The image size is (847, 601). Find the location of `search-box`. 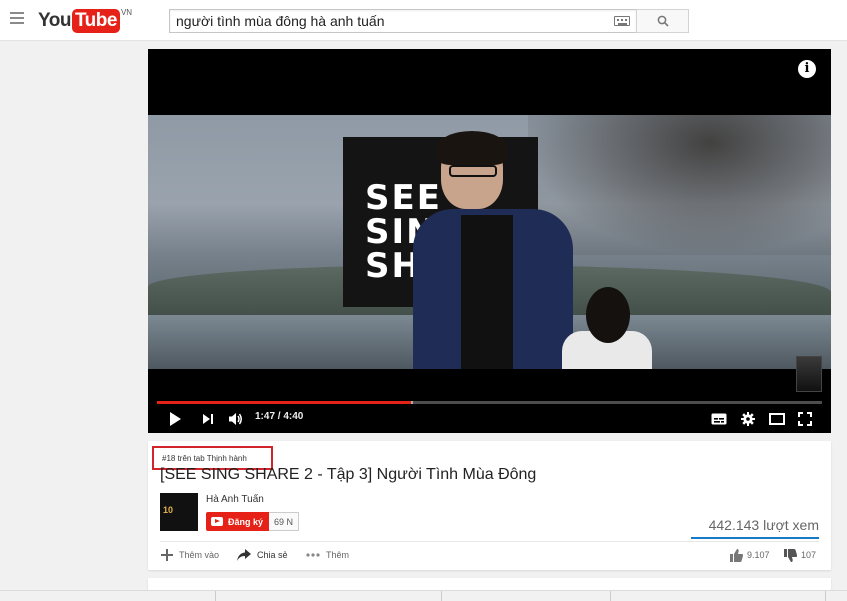

search-box is located at coordinates (403, 21).